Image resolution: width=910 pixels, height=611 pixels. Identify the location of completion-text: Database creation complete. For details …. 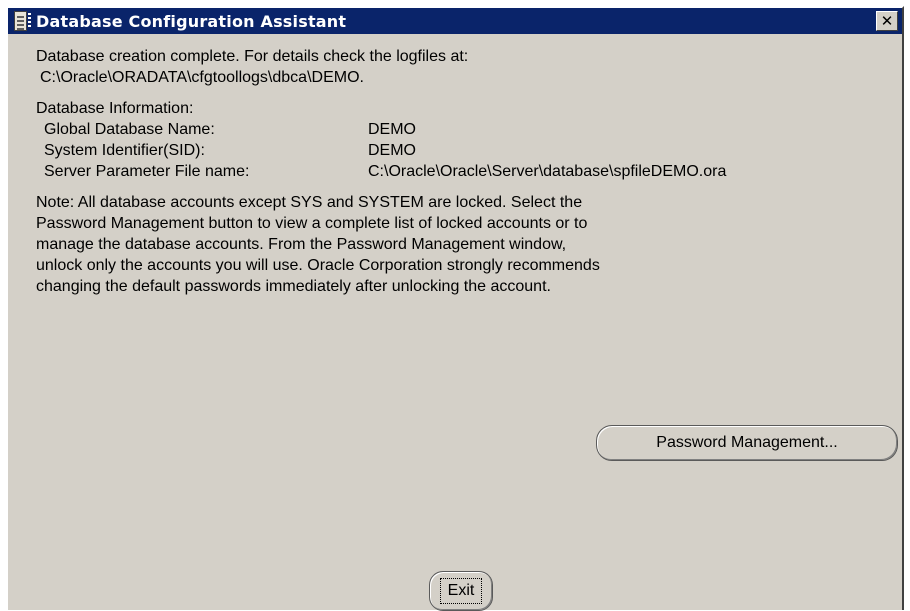
(252, 56).